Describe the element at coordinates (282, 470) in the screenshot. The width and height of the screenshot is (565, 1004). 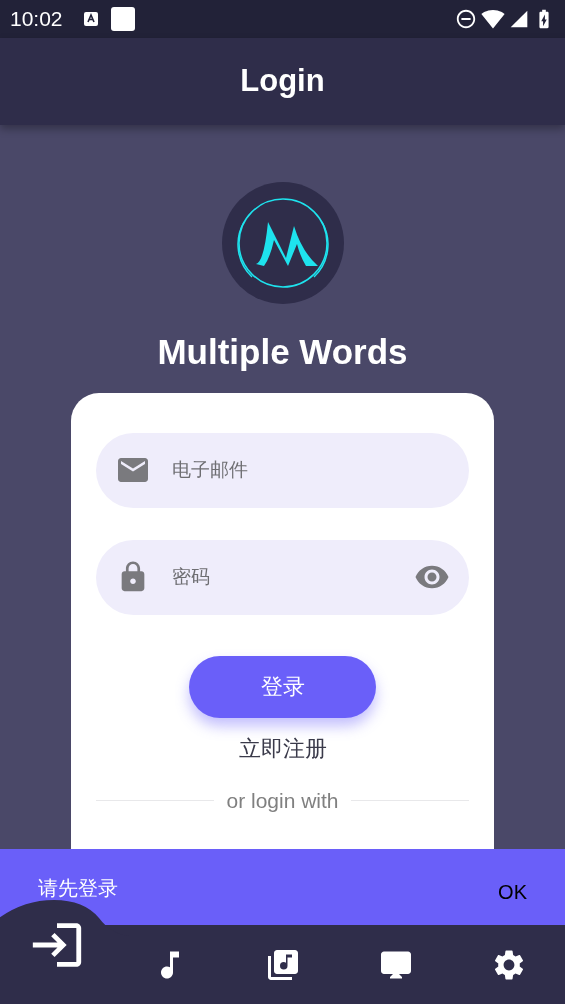
I see `email-field: 电子邮件` at that location.